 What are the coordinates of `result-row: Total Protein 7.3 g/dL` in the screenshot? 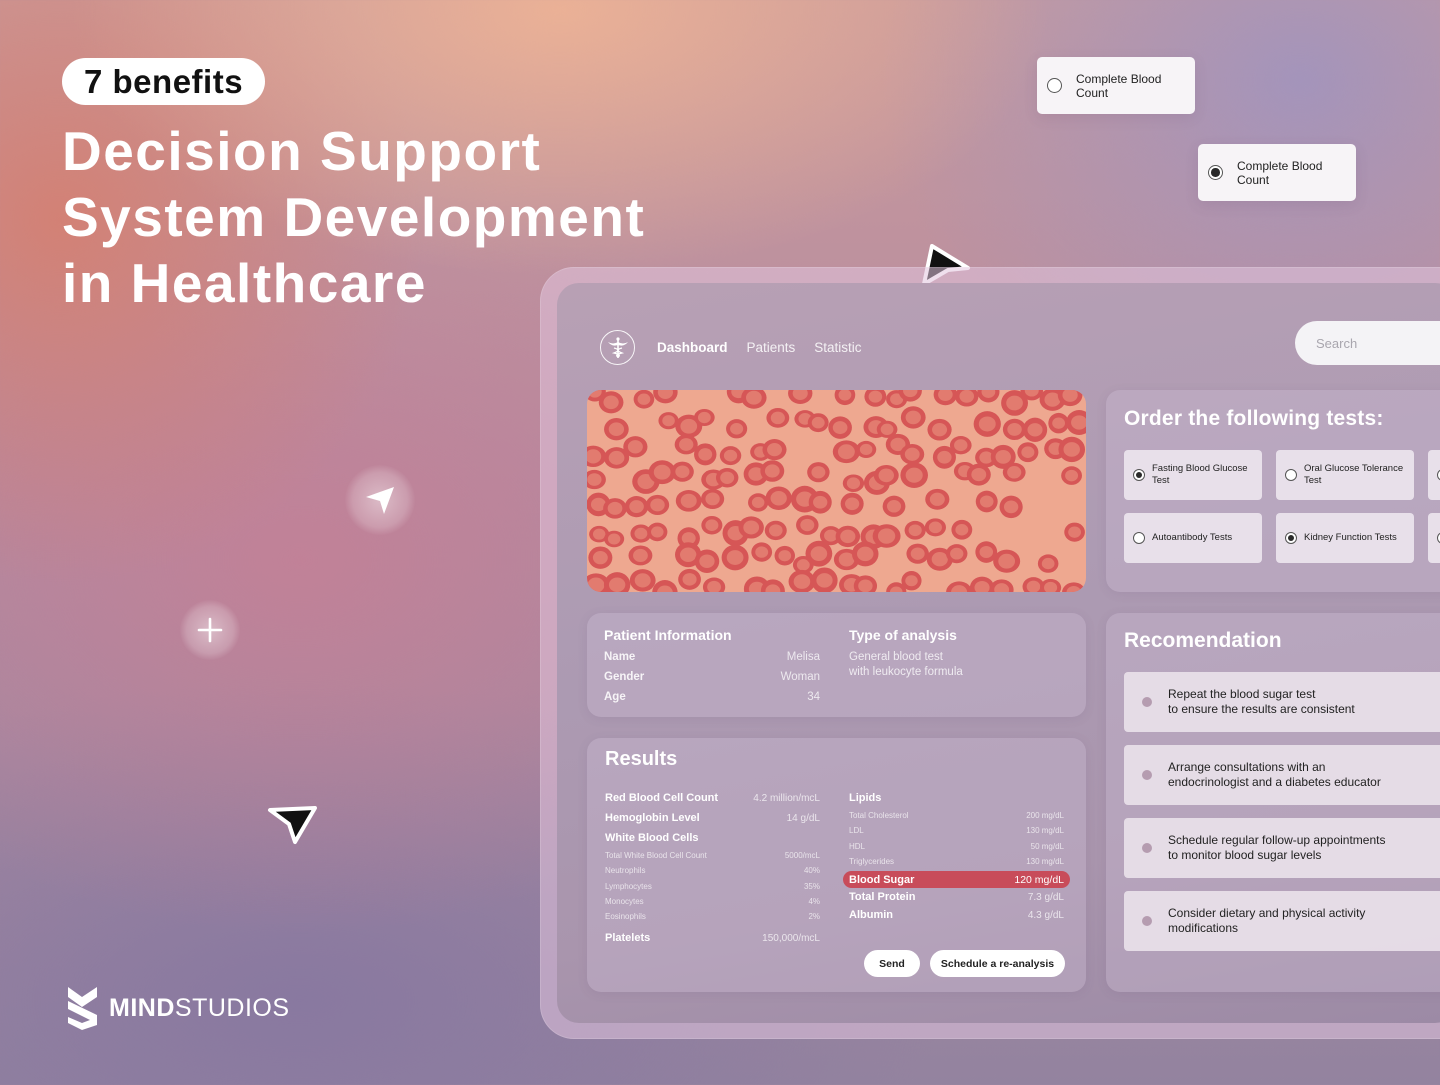 It's located at (956, 897).